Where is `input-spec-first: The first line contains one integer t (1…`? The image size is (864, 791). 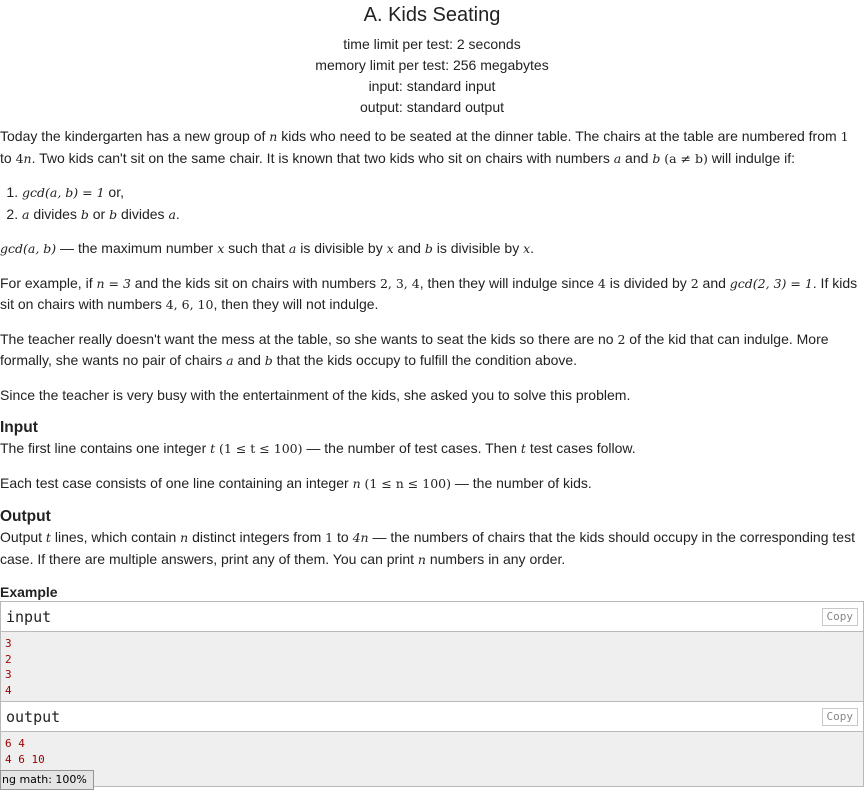 input-spec-first: The first line contains one integer t (1… is located at coordinates (318, 448).